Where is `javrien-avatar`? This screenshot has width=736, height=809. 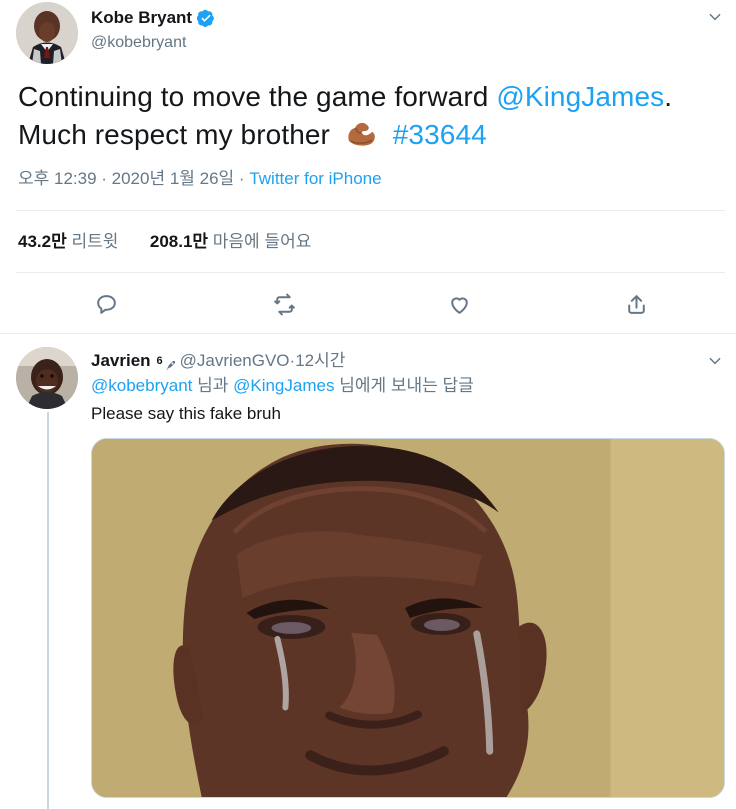 javrien-avatar is located at coordinates (47, 378).